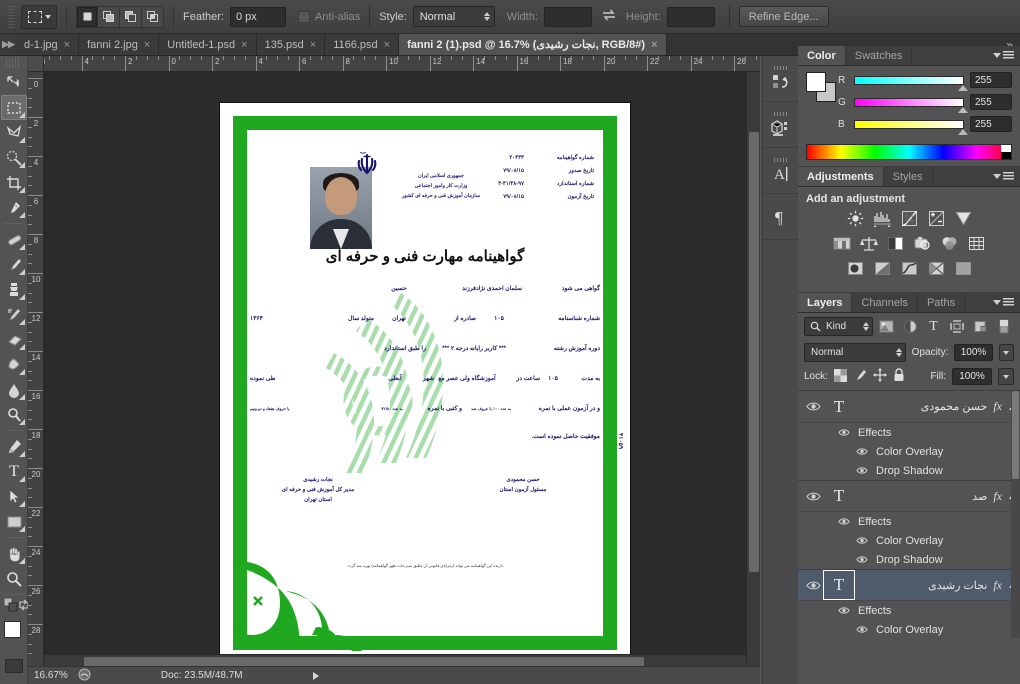 Image resolution: width=1020 pixels, height=684 pixels. What do you see at coordinates (922, 243) in the screenshot?
I see `photo-filter-icon` at bounding box center [922, 243].